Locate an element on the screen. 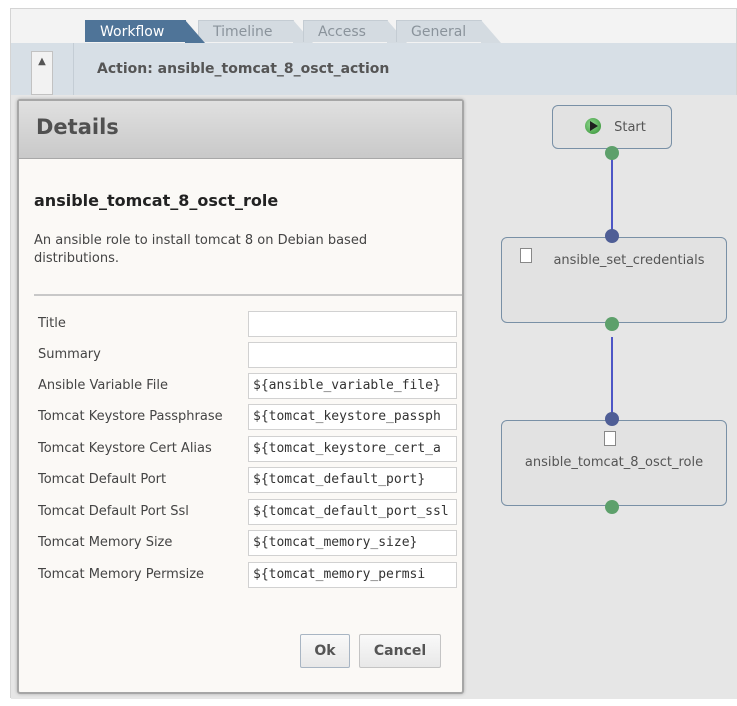  workflow-node-ansible-tomcat-8-osct-role: ansible_tomcat_8_osct_role is located at coordinates (614, 463).